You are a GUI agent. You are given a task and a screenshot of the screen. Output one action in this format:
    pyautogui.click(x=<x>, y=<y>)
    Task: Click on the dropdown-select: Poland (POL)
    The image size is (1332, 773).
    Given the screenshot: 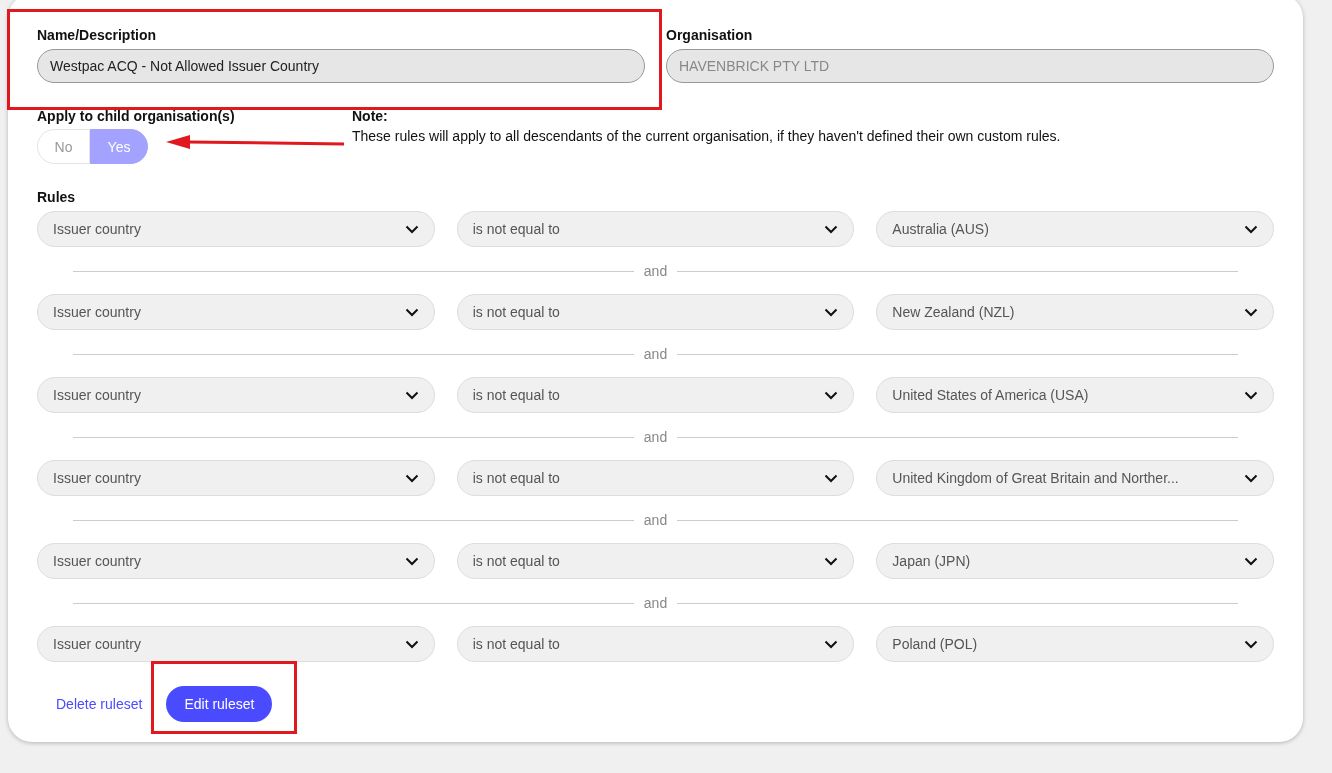 What is the action you would take?
    pyautogui.click(x=1075, y=644)
    